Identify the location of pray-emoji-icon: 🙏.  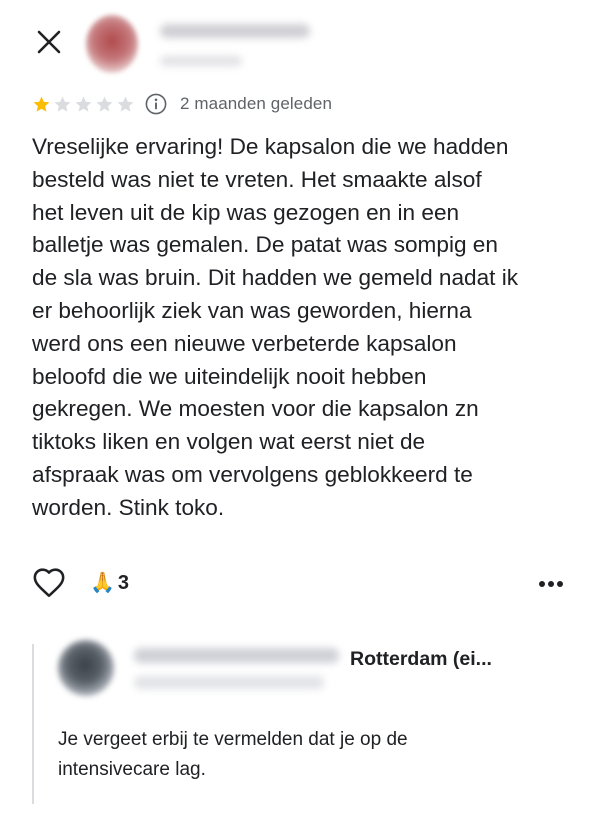
(102, 583).